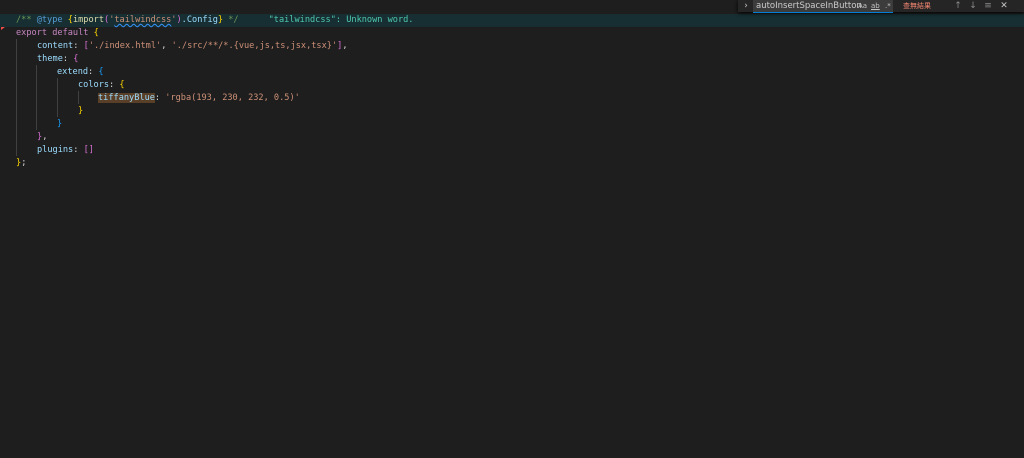  I want to click on code-line-7: tiffanyBlue: 'rgba(193, 230, 232, 0.5)', so click(512, 98).